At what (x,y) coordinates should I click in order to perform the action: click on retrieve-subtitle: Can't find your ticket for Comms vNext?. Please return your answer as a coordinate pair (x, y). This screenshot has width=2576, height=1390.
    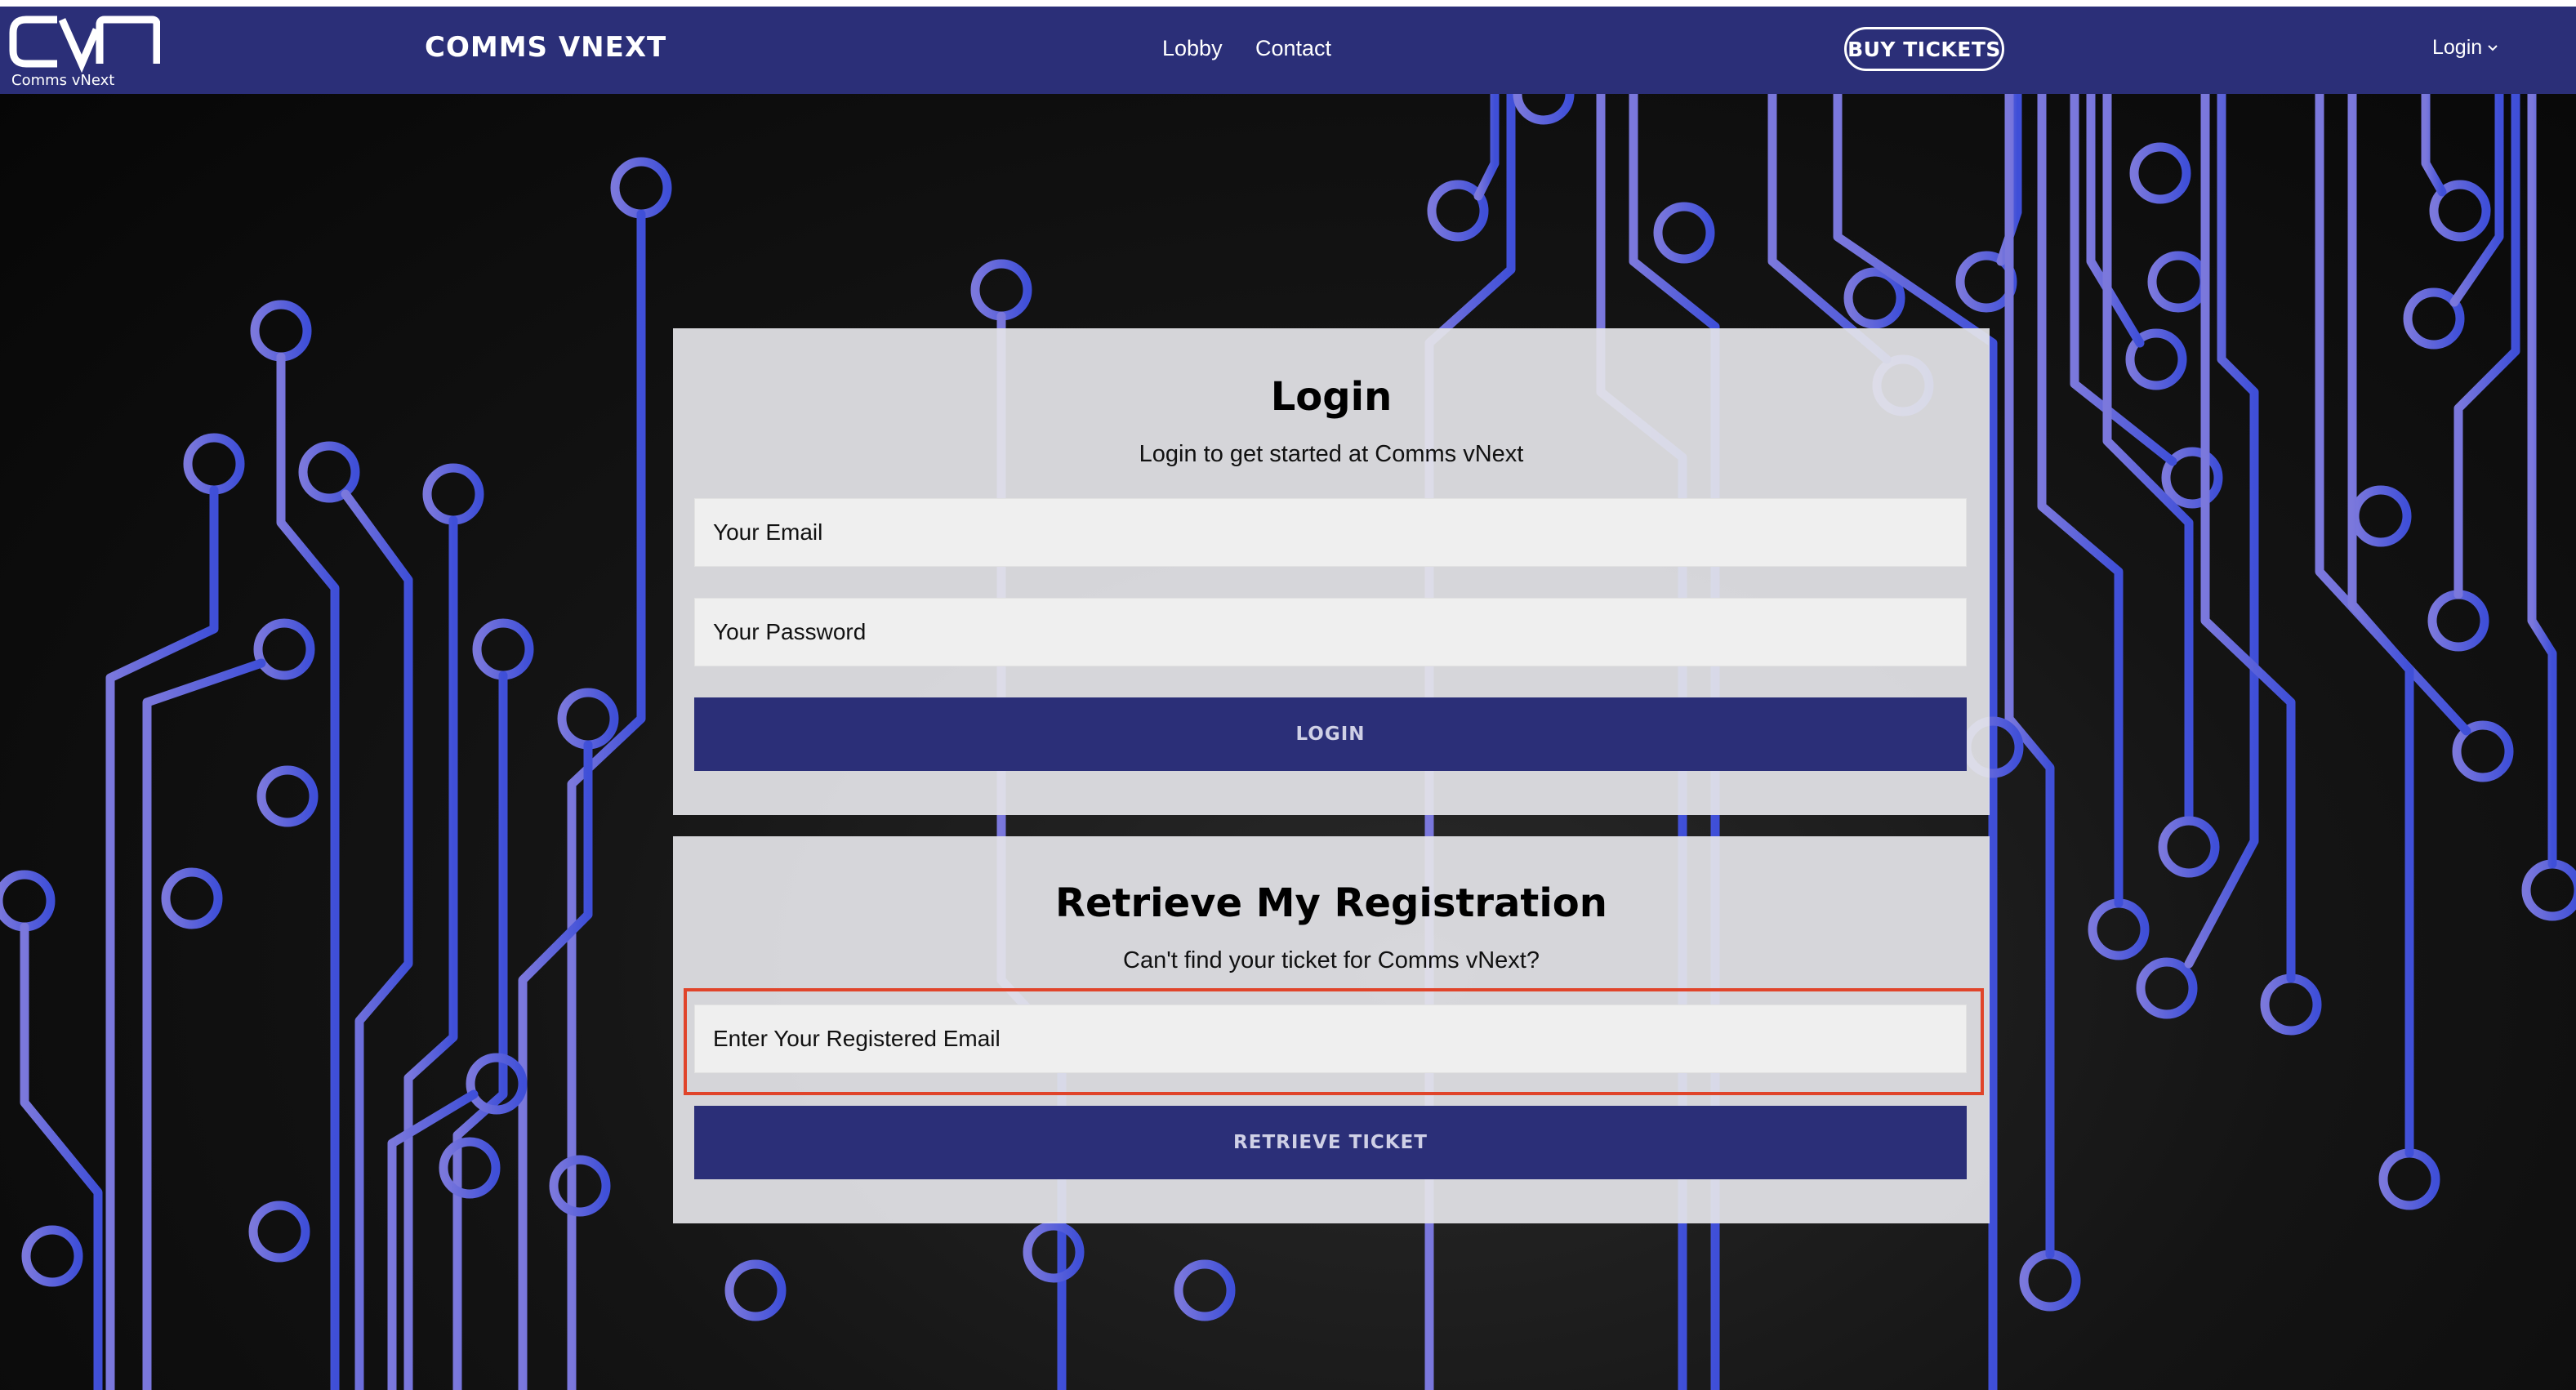
    Looking at the image, I should click on (1331, 961).